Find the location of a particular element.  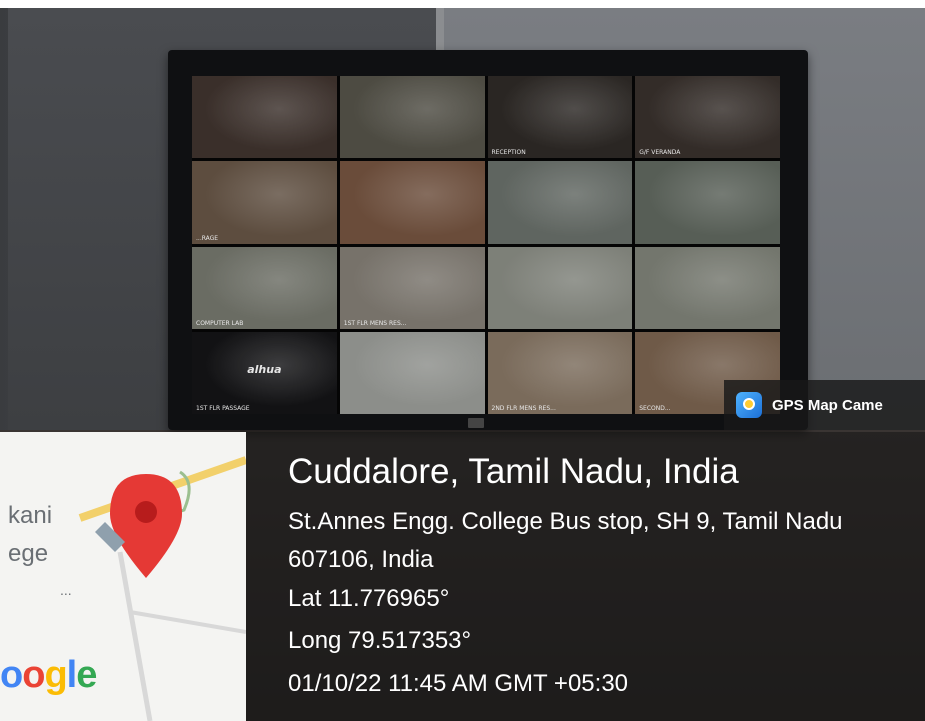

camera-label: ...RAGE is located at coordinates (207, 238).